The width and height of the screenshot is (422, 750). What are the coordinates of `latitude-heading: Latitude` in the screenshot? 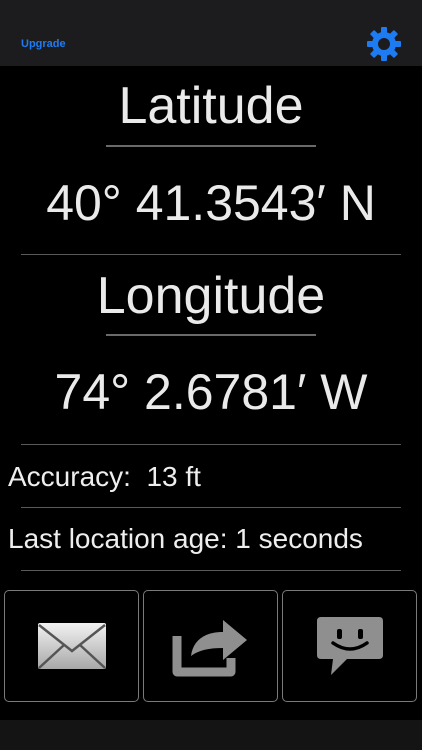 It's located at (211, 106).